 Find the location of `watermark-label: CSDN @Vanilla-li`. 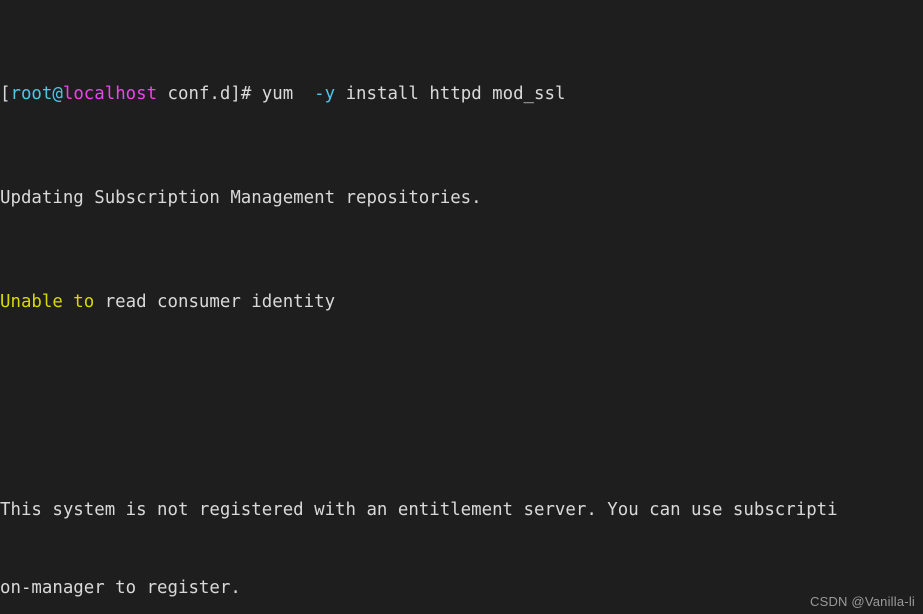

watermark-label: CSDN @Vanilla-li is located at coordinates (862, 601).